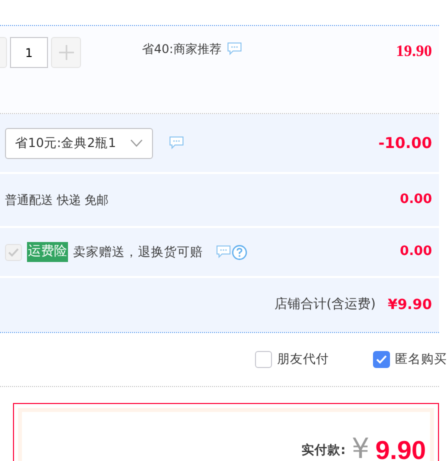  I want to click on promo-select: 省10元:金典2瓶1, so click(79, 143).